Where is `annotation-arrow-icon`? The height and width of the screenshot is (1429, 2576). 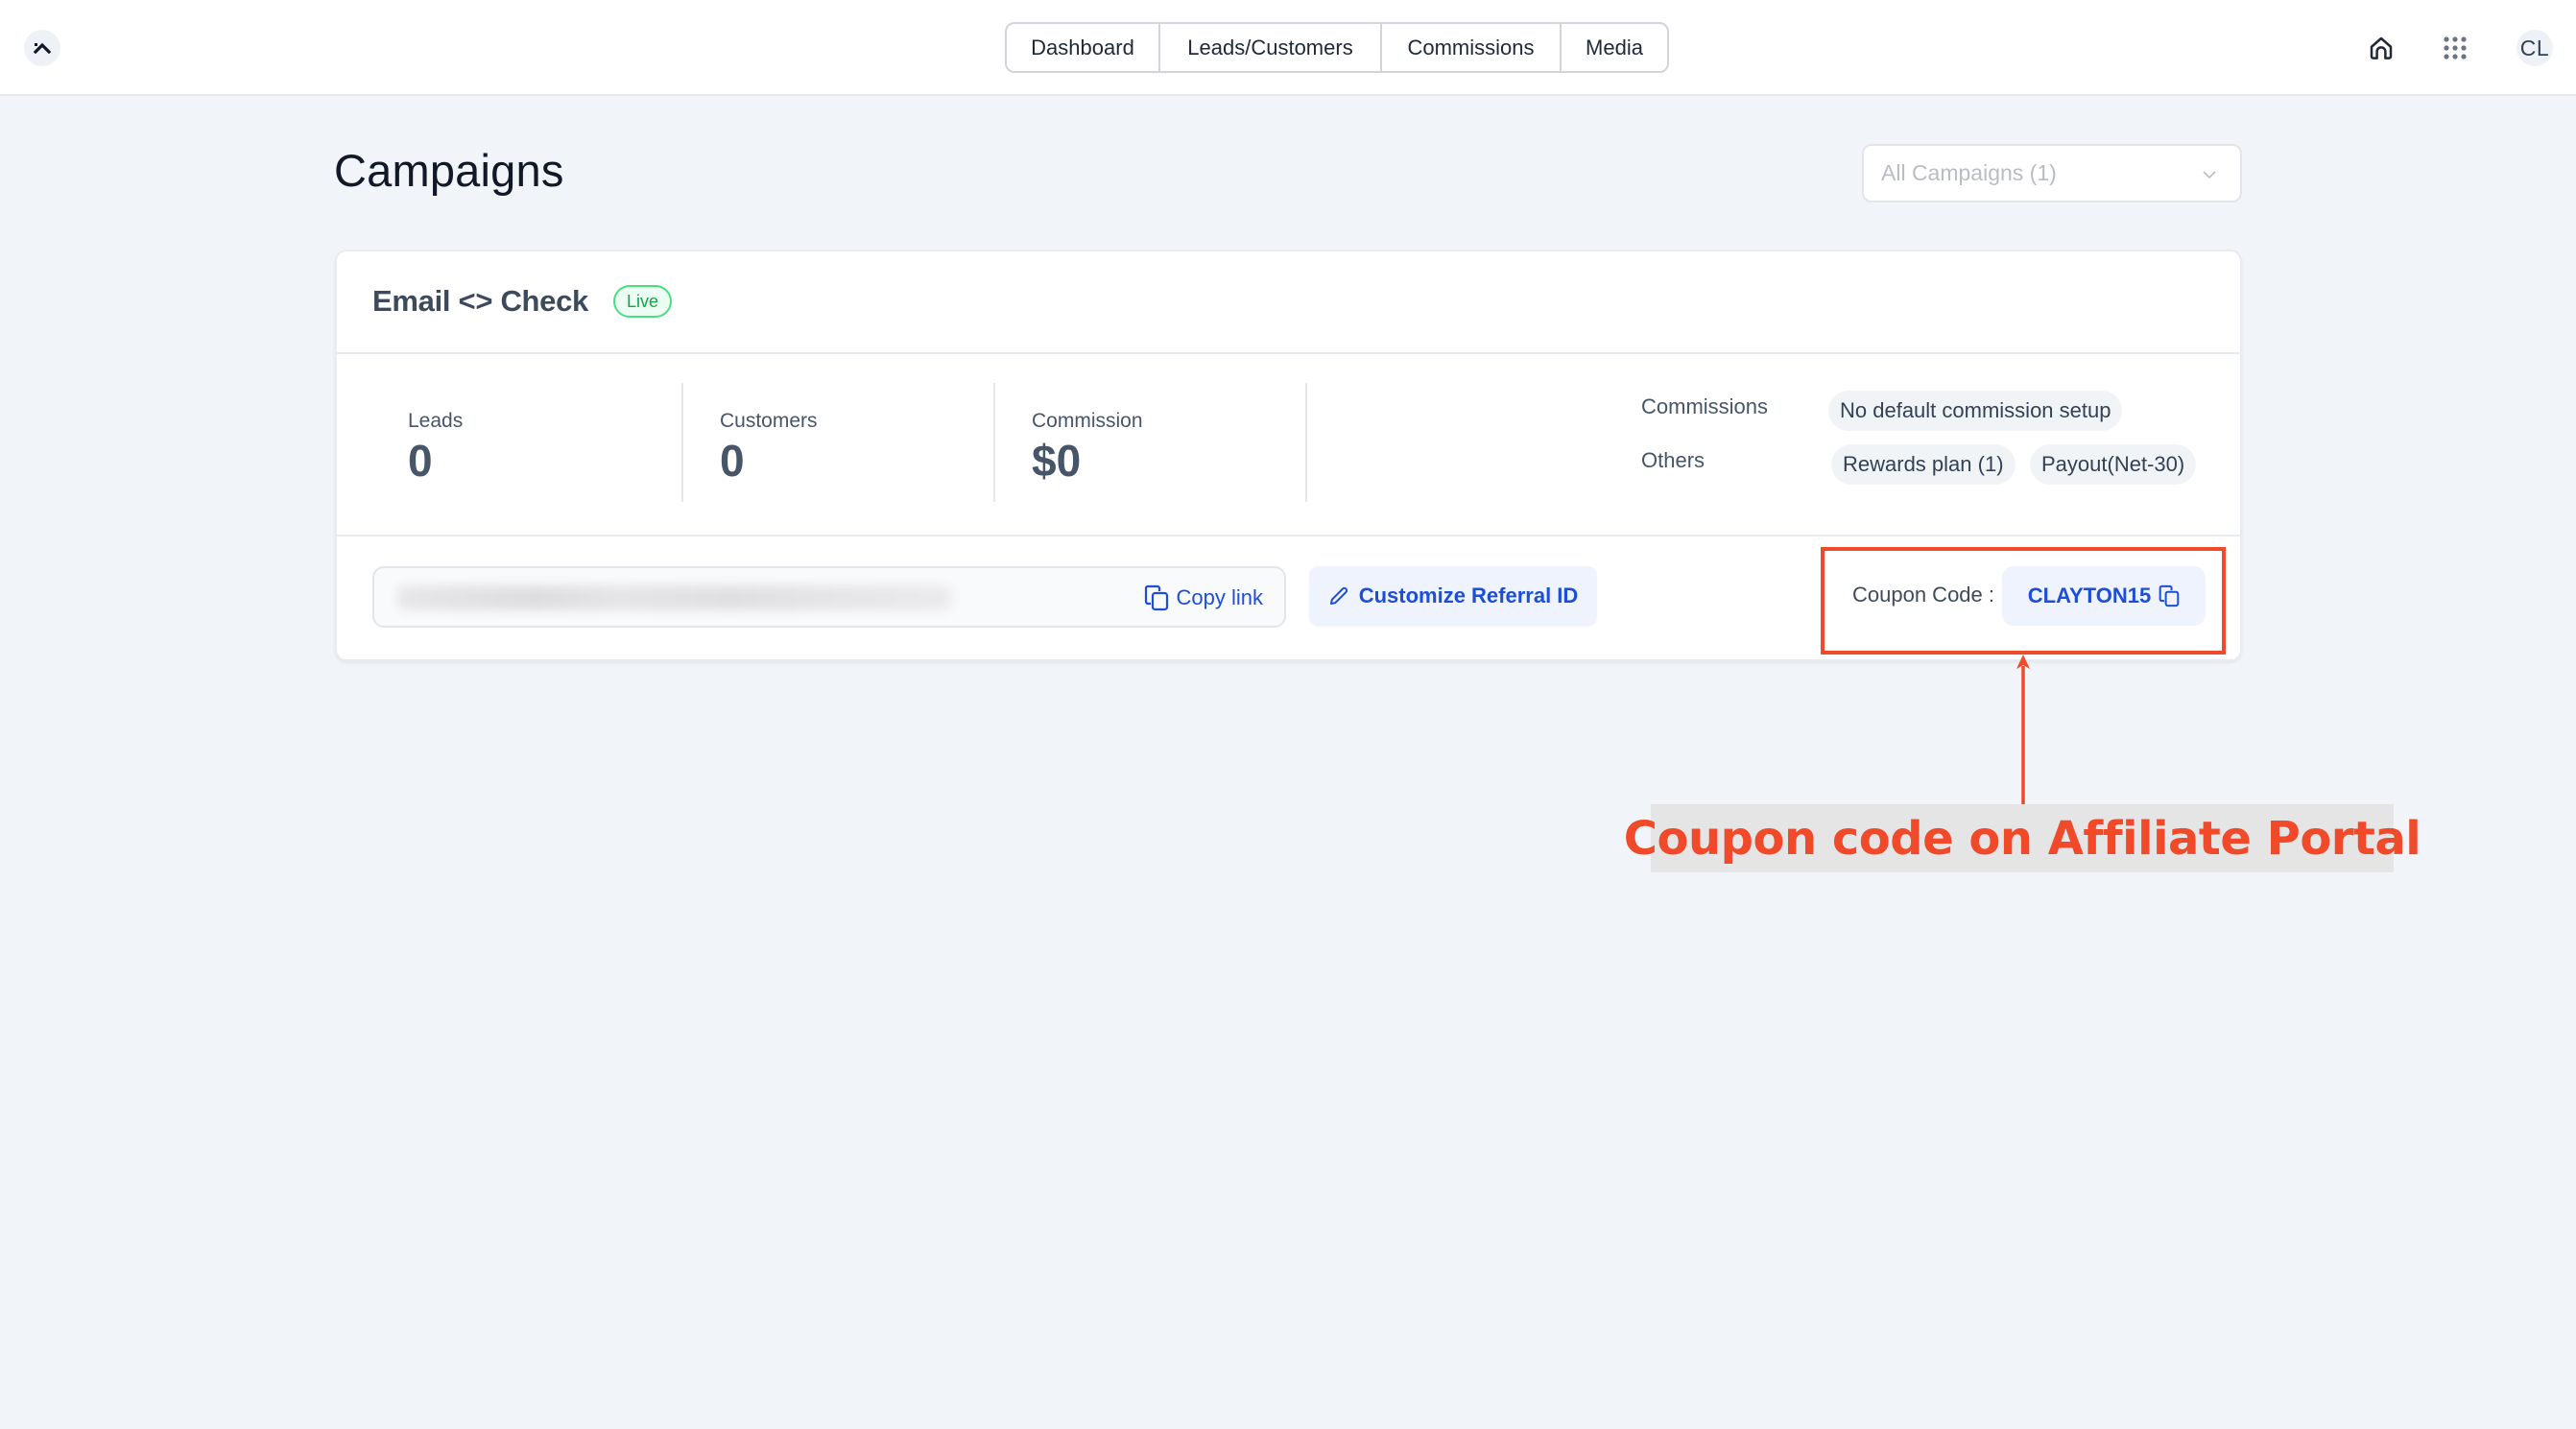 annotation-arrow-icon is located at coordinates (2023, 731).